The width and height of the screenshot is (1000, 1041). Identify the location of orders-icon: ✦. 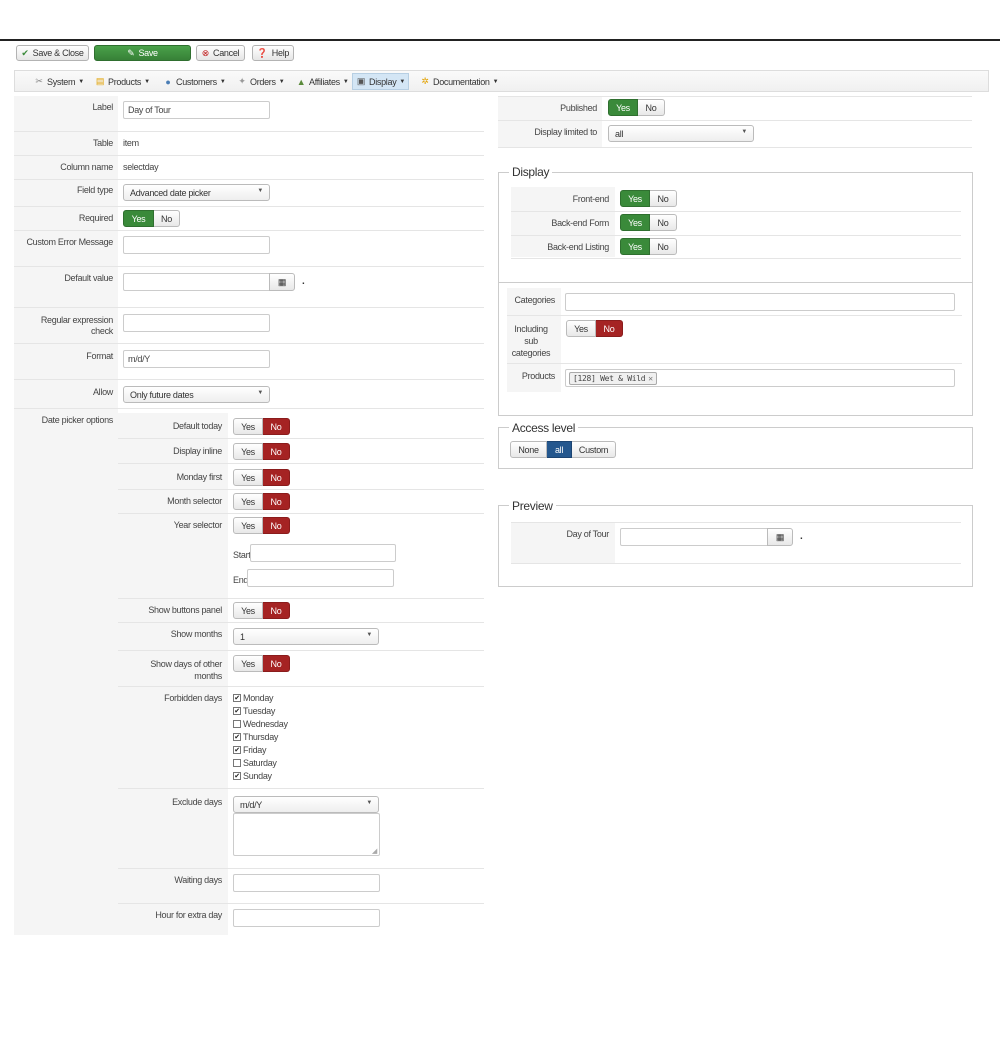
(242, 81).